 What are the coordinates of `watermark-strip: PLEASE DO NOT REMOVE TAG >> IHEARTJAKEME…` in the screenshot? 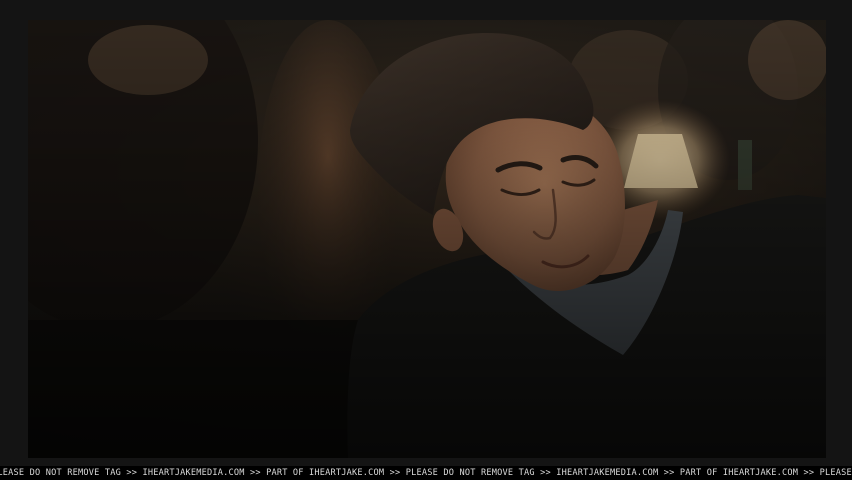 It's located at (426, 473).